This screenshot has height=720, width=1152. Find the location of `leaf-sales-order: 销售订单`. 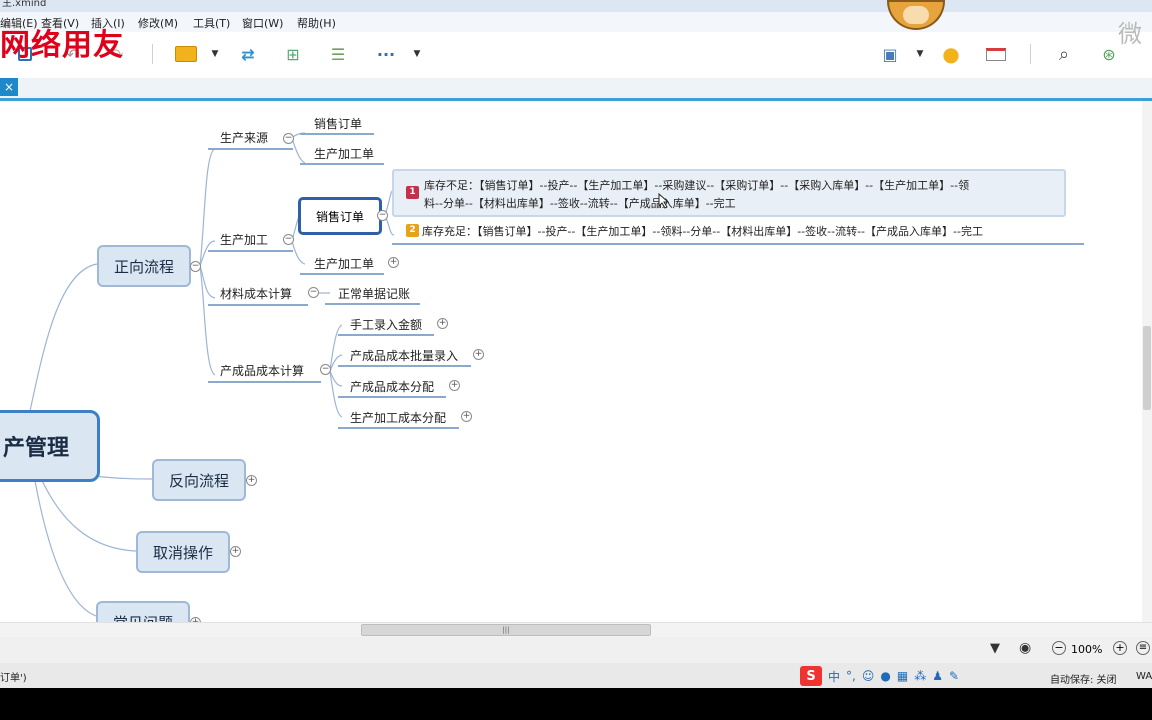

leaf-sales-order: 销售订单 is located at coordinates (338, 123).